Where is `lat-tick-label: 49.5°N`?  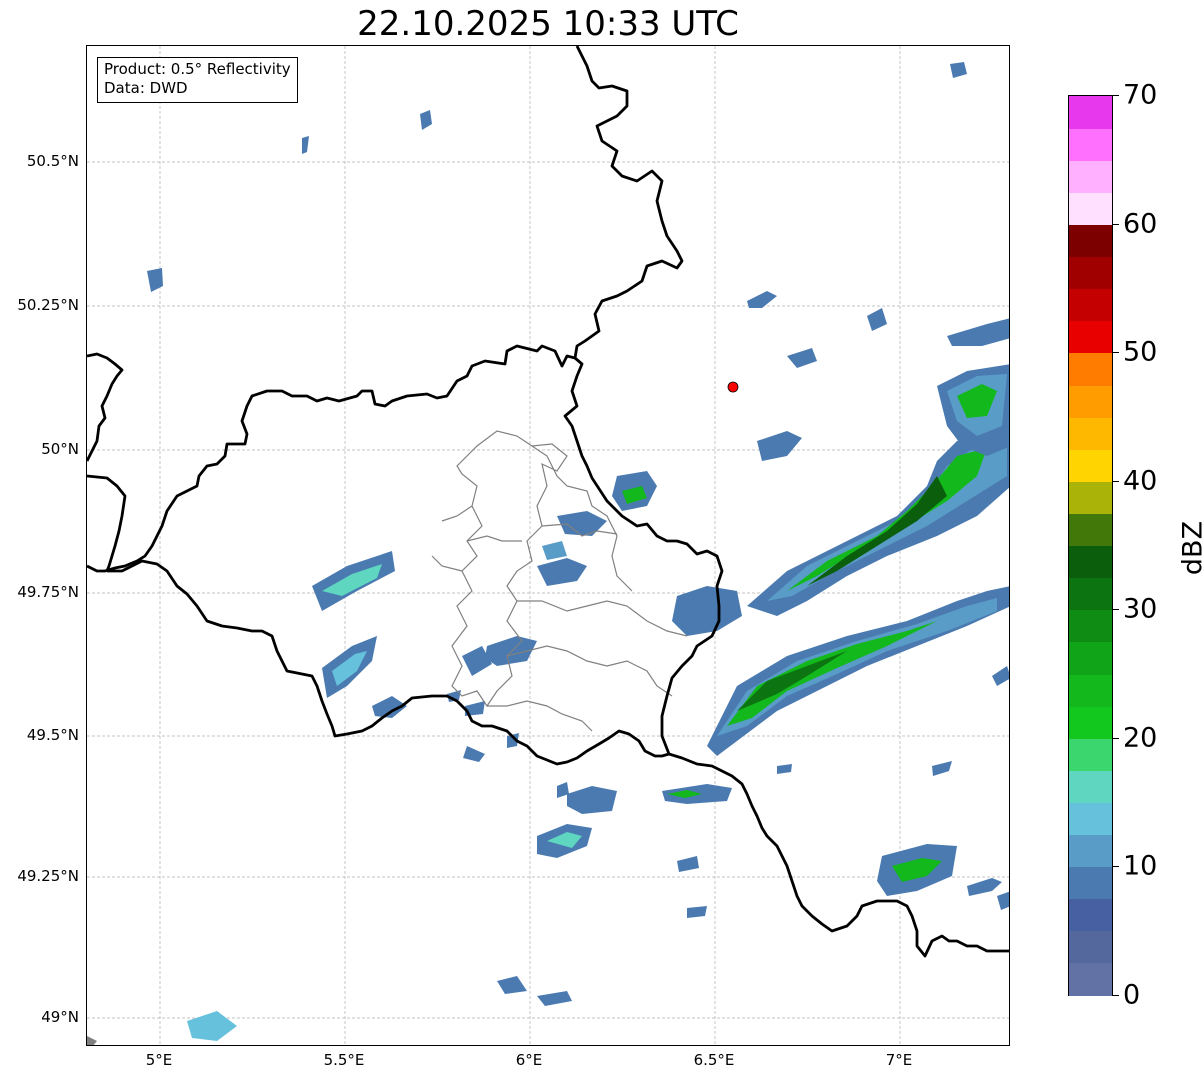 lat-tick-label: 49.5°N is located at coordinates (52, 735).